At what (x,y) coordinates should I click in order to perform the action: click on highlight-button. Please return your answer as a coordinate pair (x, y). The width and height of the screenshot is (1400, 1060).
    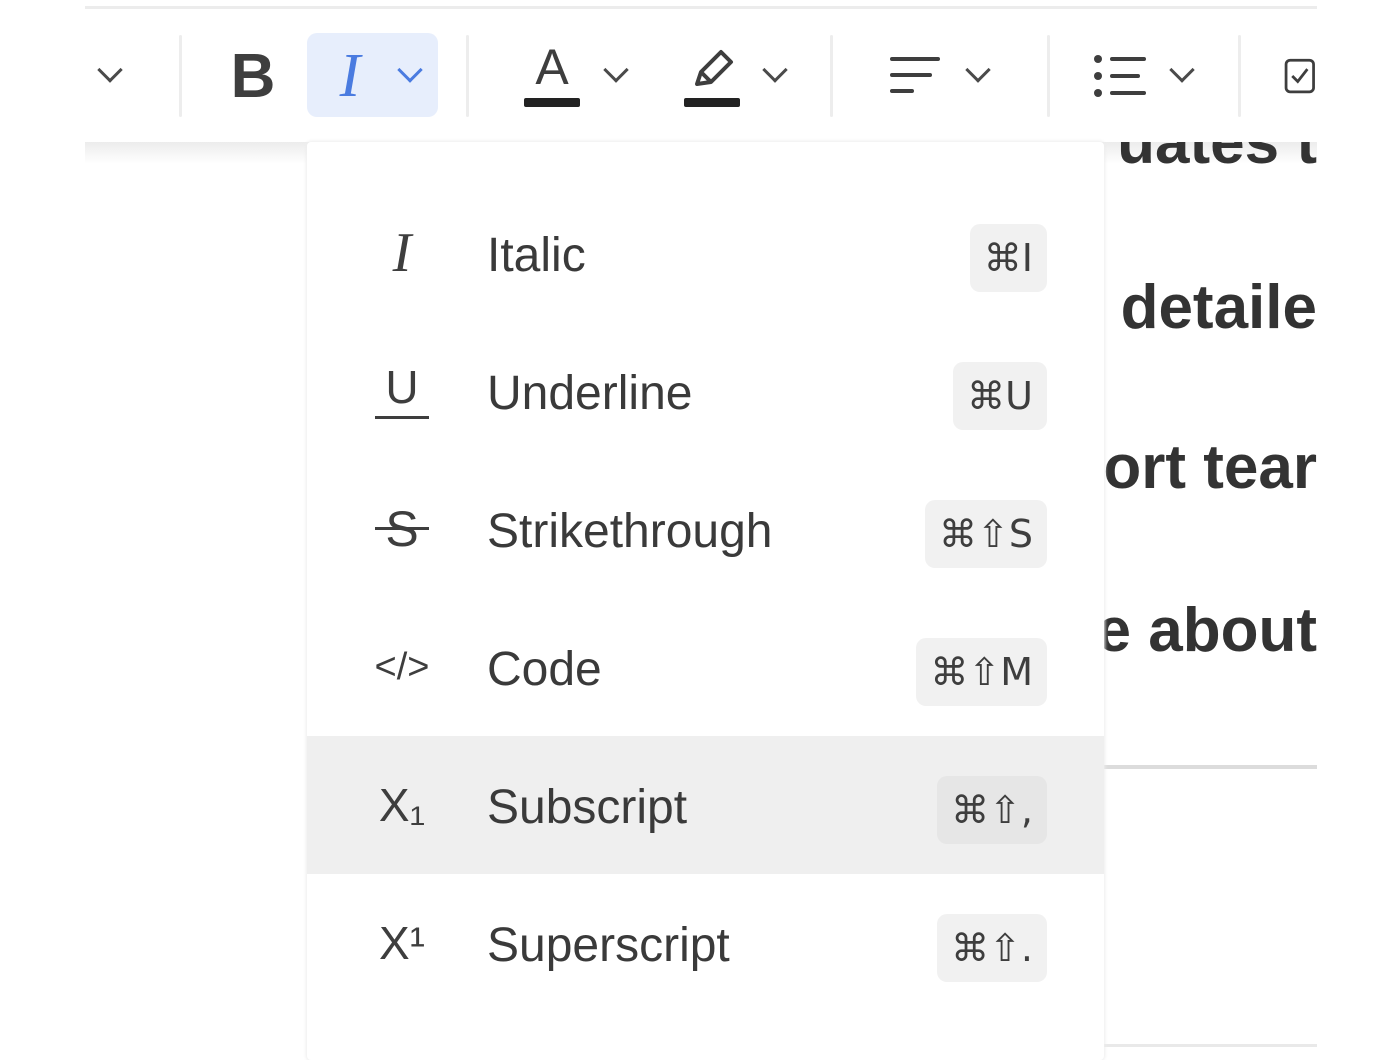
    Looking at the image, I should click on (712, 76).